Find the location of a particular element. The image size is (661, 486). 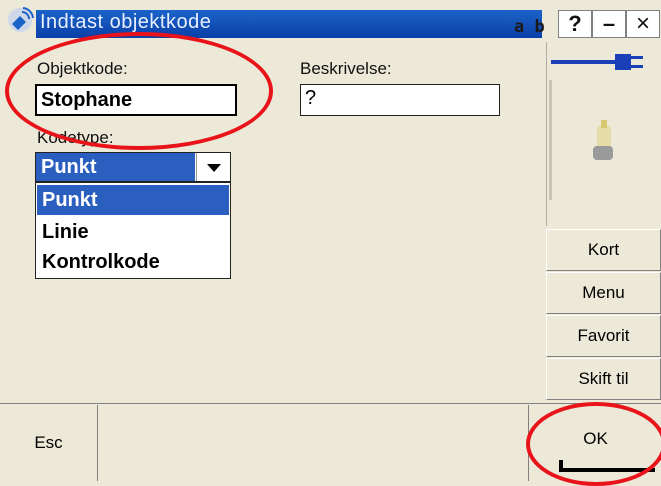

chevron-down-icon is located at coordinates (213, 167).